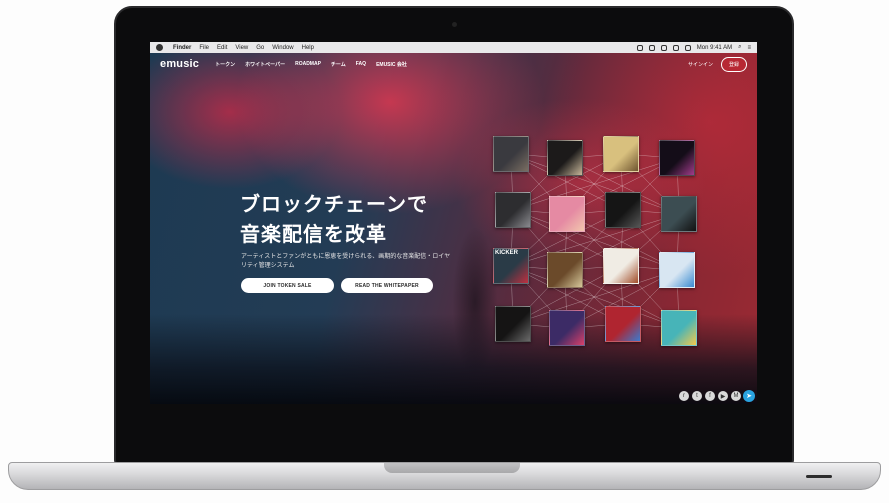  What do you see at coordinates (749, 48) in the screenshot?
I see `notification-center-icon: ≡` at bounding box center [749, 48].